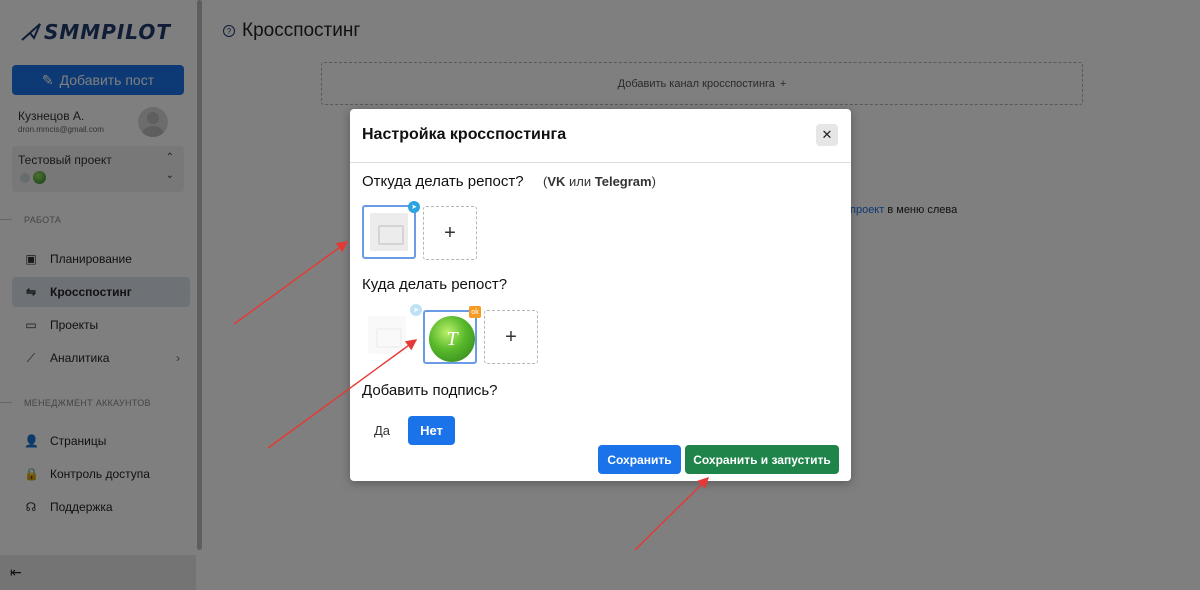 Image resolution: width=1200 pixels, height=590 pixels. Describe the element at coordinates (435, 284) in the screenshot. I see `target-question: Куда делать репост?` at that location.